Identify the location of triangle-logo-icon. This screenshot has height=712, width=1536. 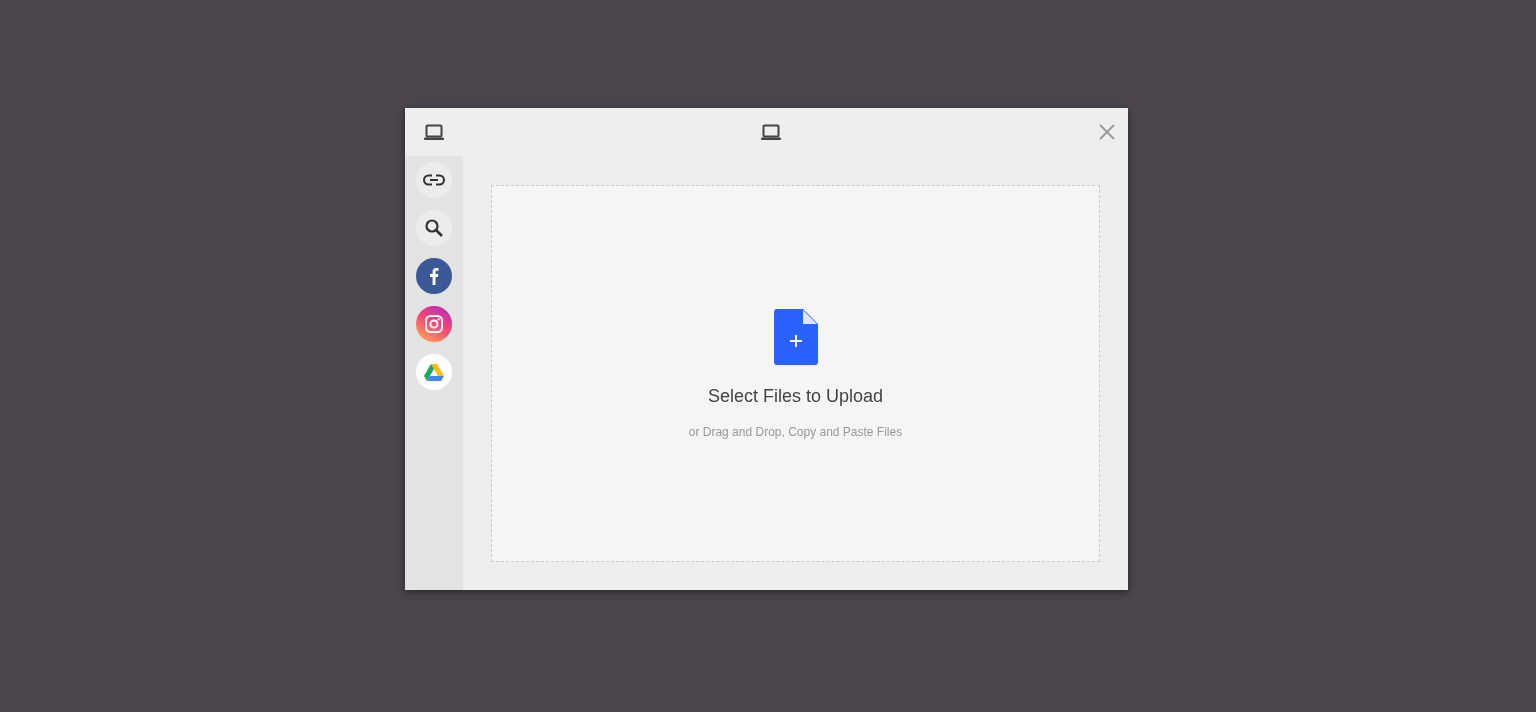
(434, 372).